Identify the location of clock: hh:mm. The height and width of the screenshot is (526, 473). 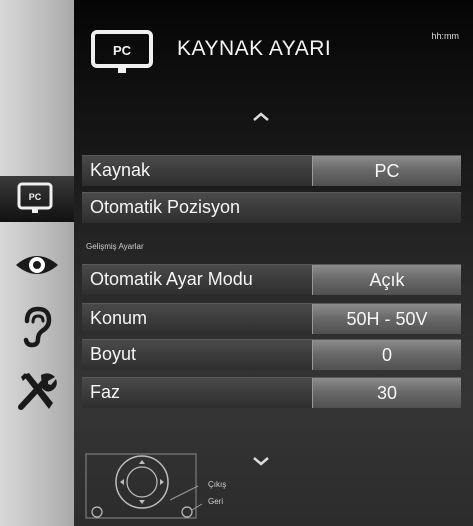
(445, 36).